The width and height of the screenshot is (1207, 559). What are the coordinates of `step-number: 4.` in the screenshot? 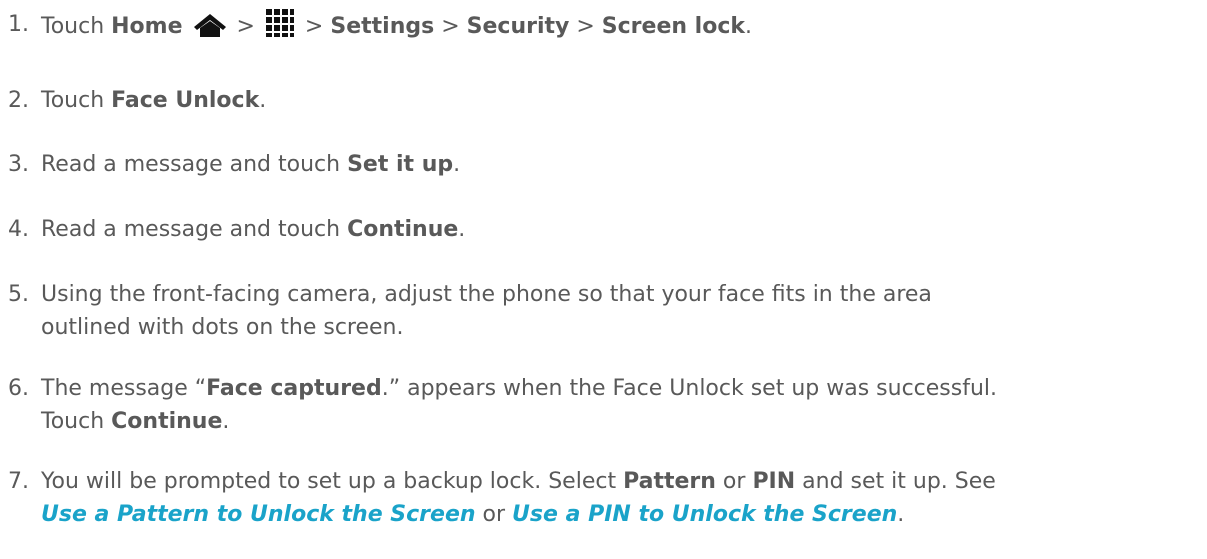 It's located at (18, 229).